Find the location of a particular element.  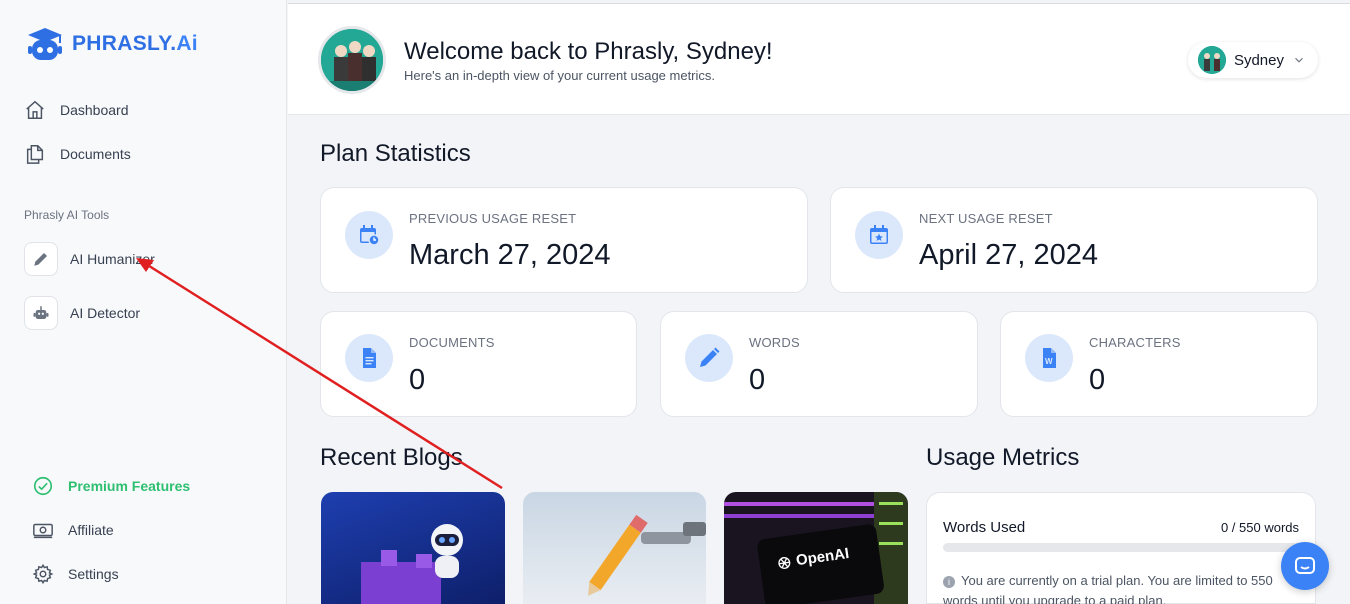

stat-icon-circle: W is located at coordinates (1049, 358).